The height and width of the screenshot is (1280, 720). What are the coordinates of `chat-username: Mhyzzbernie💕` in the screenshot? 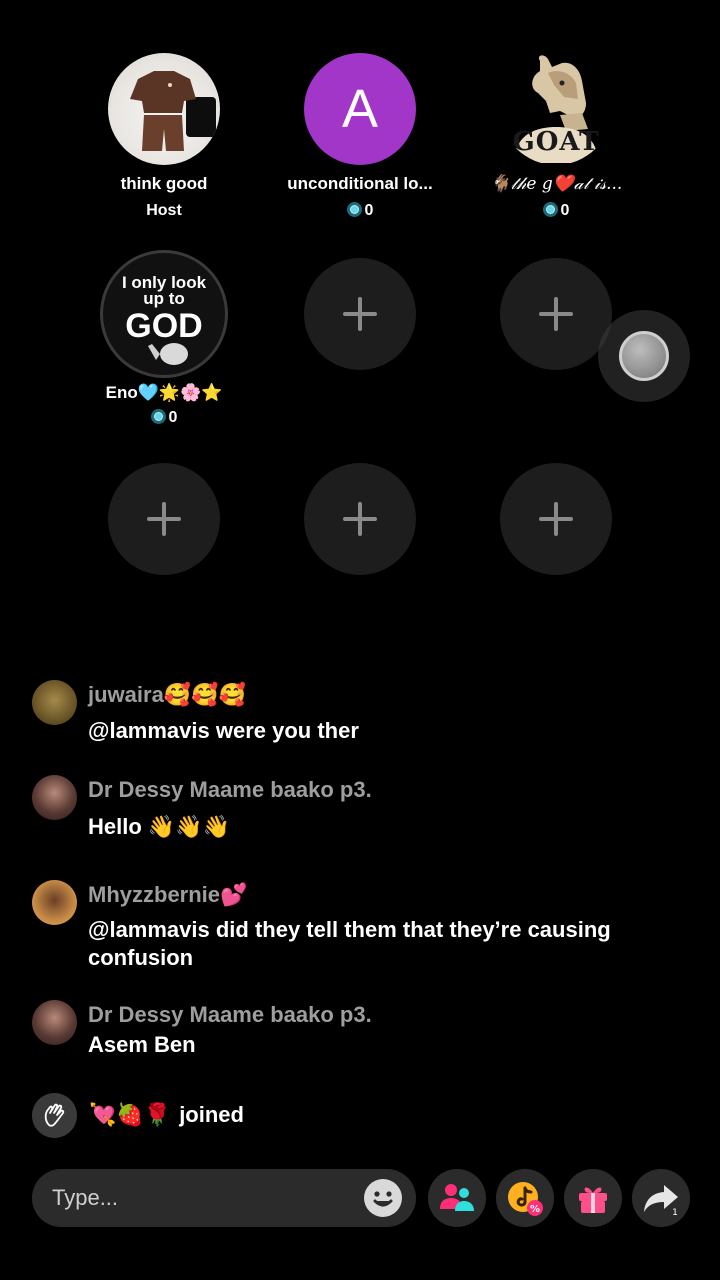 It's located at (167, 895).